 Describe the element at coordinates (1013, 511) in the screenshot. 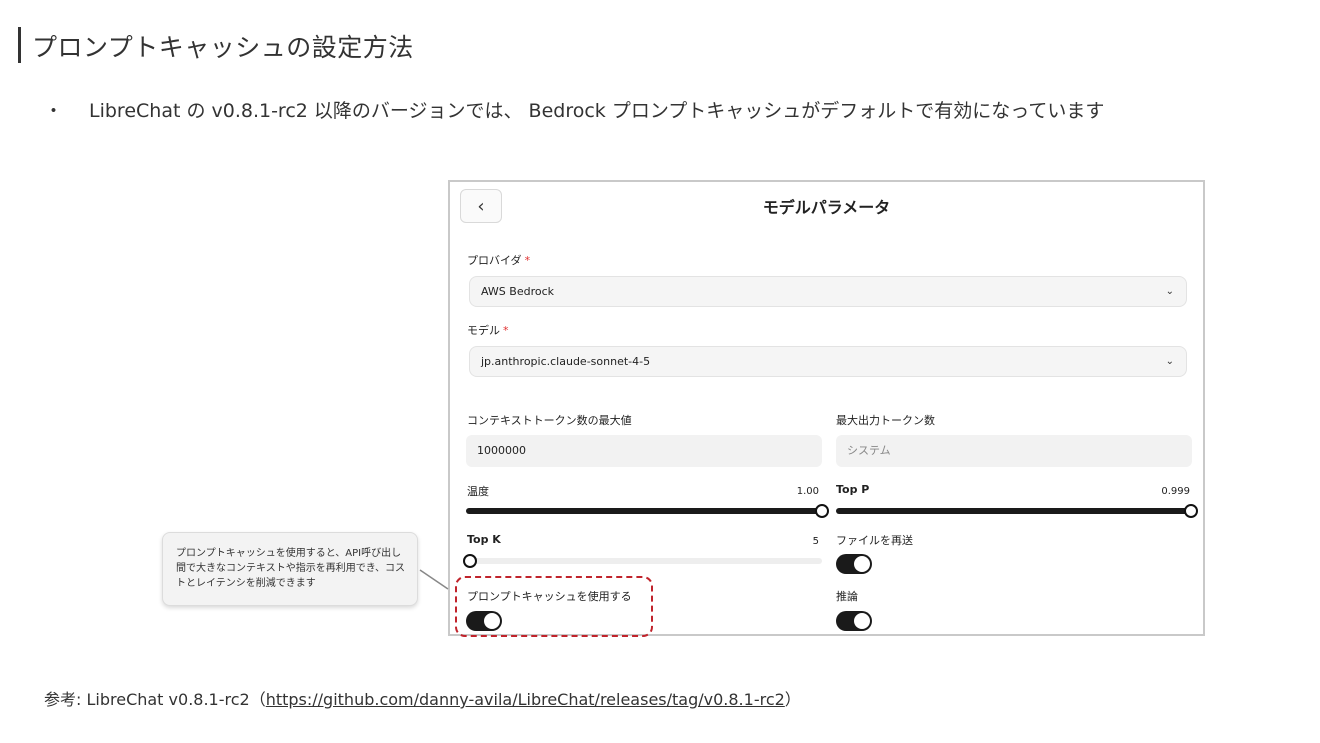

I see `top-p-slider` at that location.